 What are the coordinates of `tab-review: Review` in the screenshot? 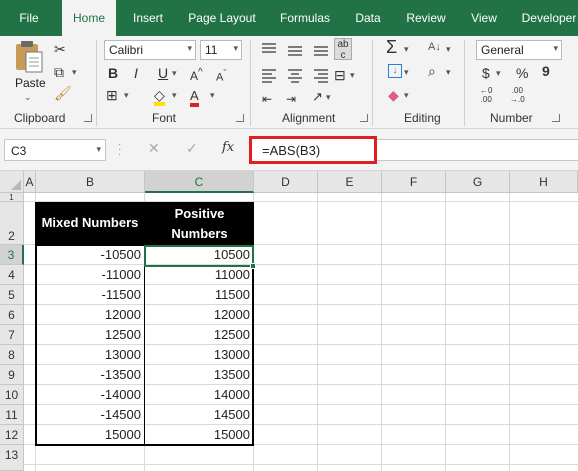 It's located at (426, 18).